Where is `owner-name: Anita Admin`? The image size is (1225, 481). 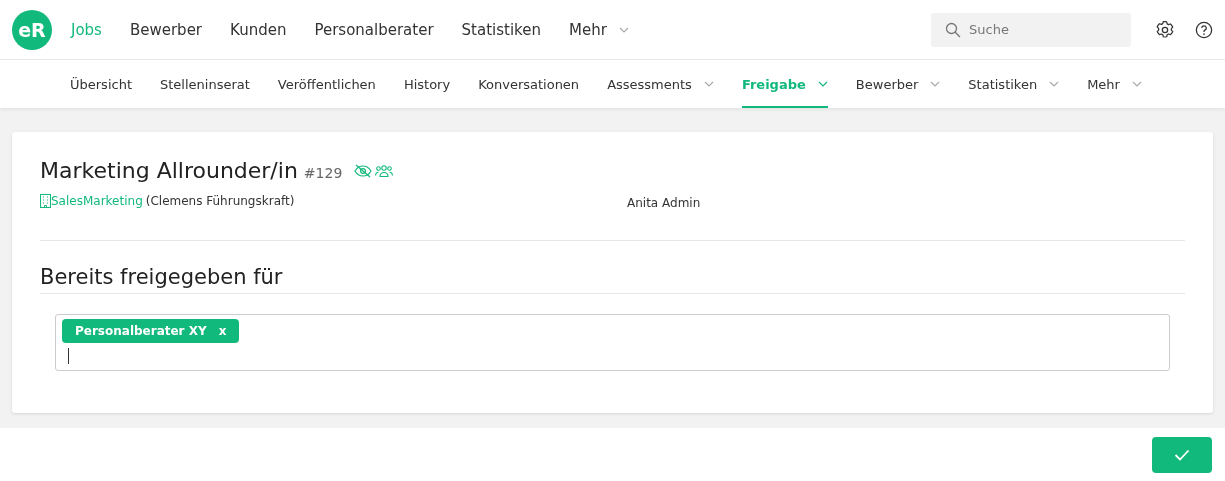
owner-name: Anita Admin is located at coordinates (664, 203).